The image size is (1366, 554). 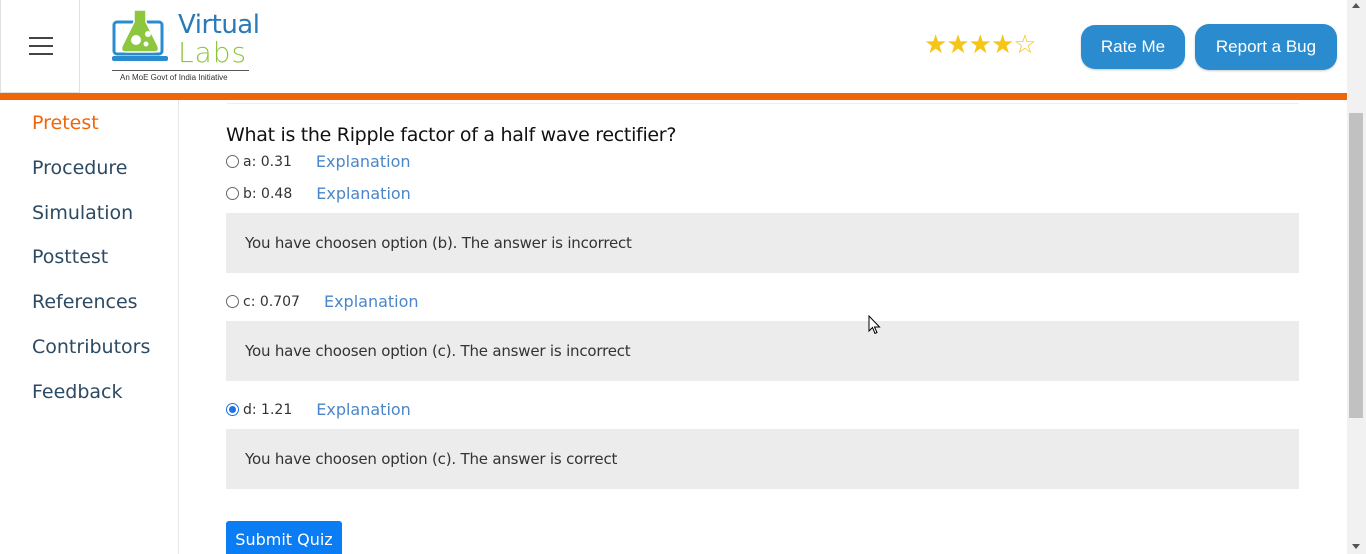 What do you see at coordinates (1133, 47) in the screenshot?
I see `rate-me-button: Rate Me` at bounding box center [1133, 47].